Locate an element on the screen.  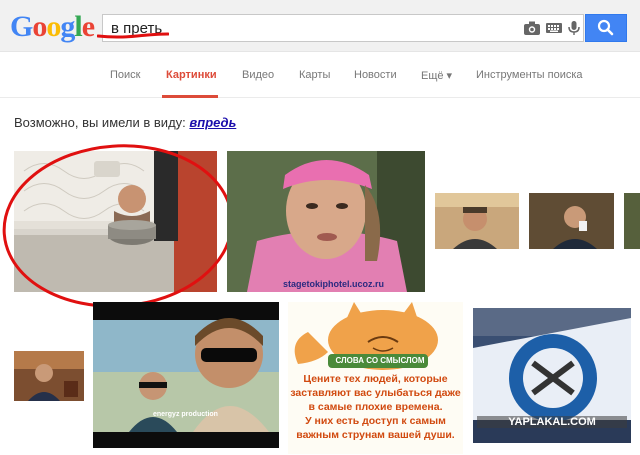
did-you-mean-prefix: Возможно, вы имели в виду: is located at coordinates (100, 122).